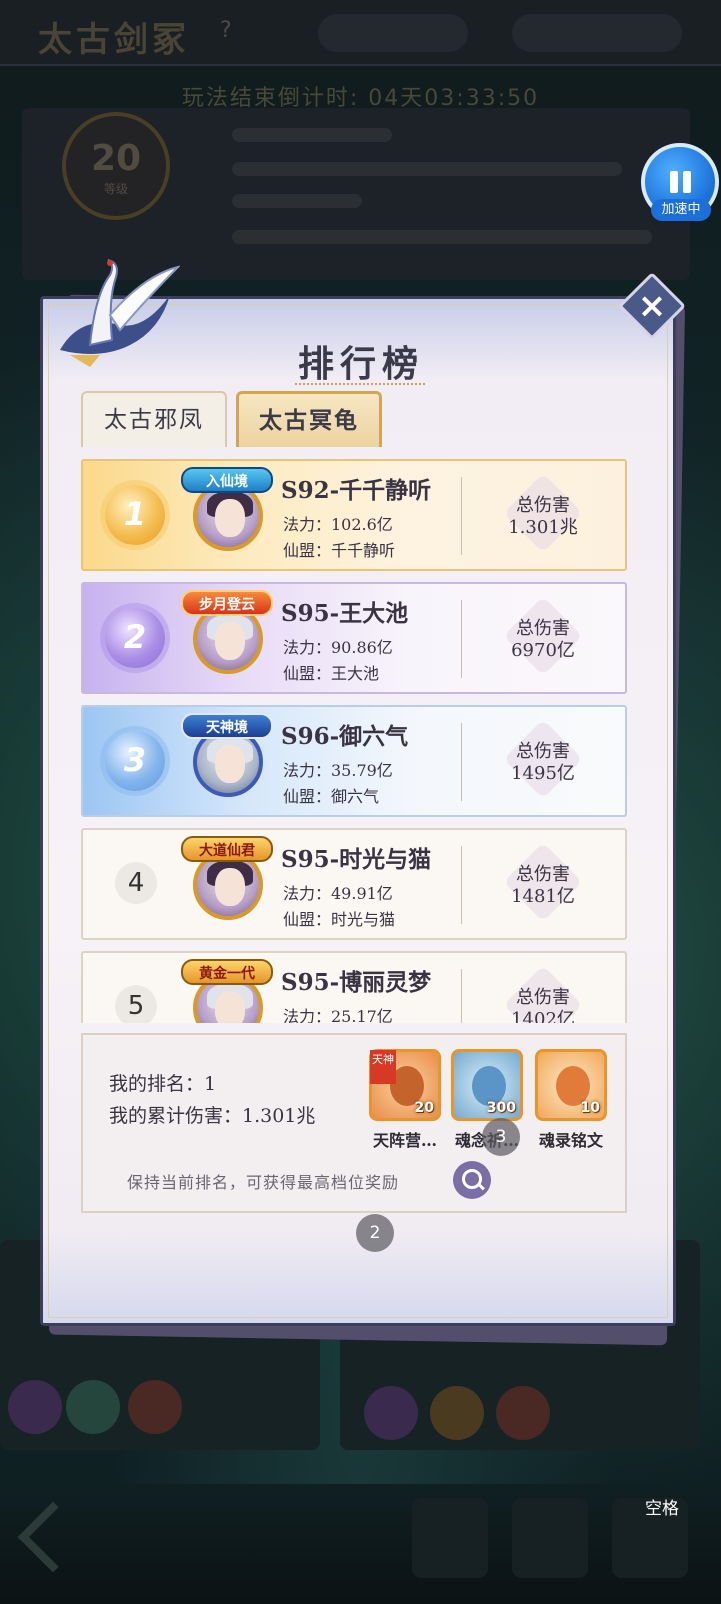 This screenshot has width=721, height=1604. I want to click on touch-marker: 3, so click(501, 1137).